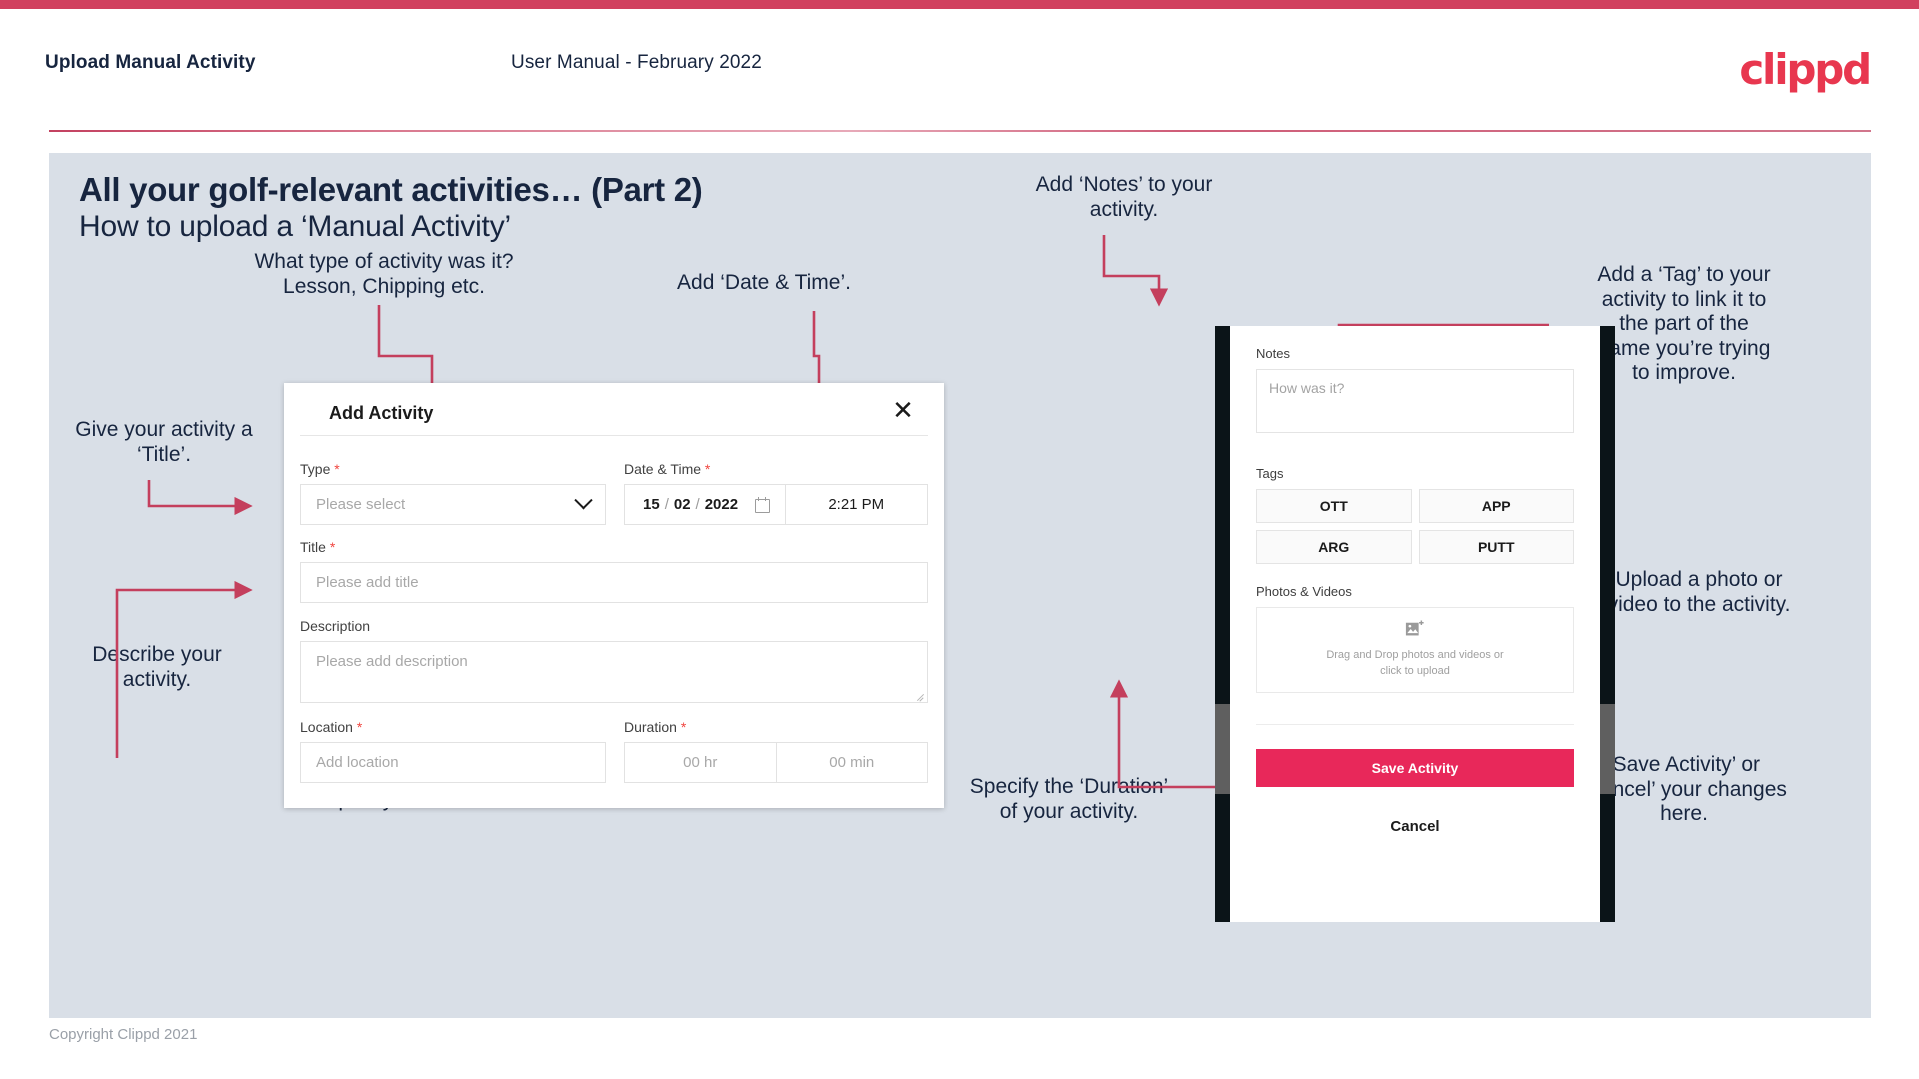  I want to click on header-title: Upload Manual Activity, so click(150, 62).